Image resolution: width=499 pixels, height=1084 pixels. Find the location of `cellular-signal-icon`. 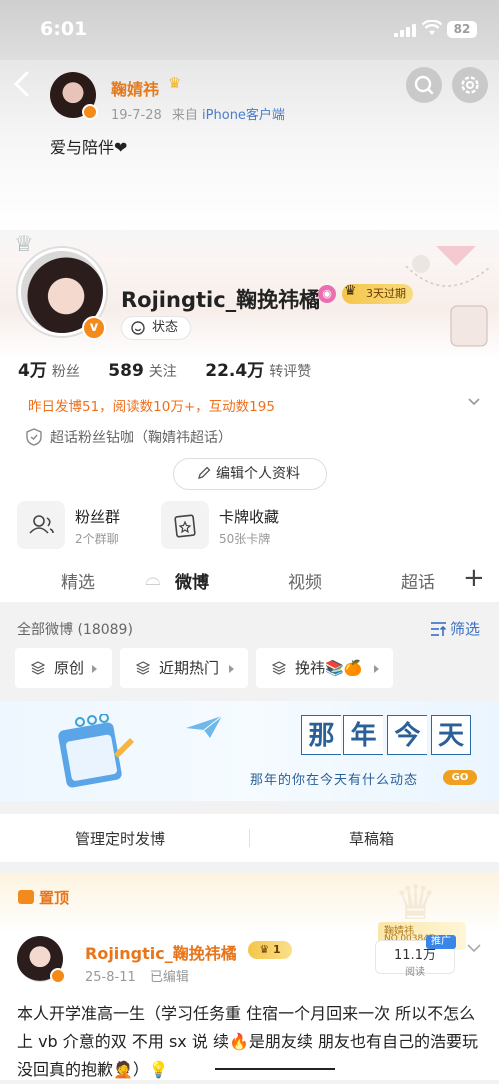

cellular-signal-icon is located at coordinates (405, 30).